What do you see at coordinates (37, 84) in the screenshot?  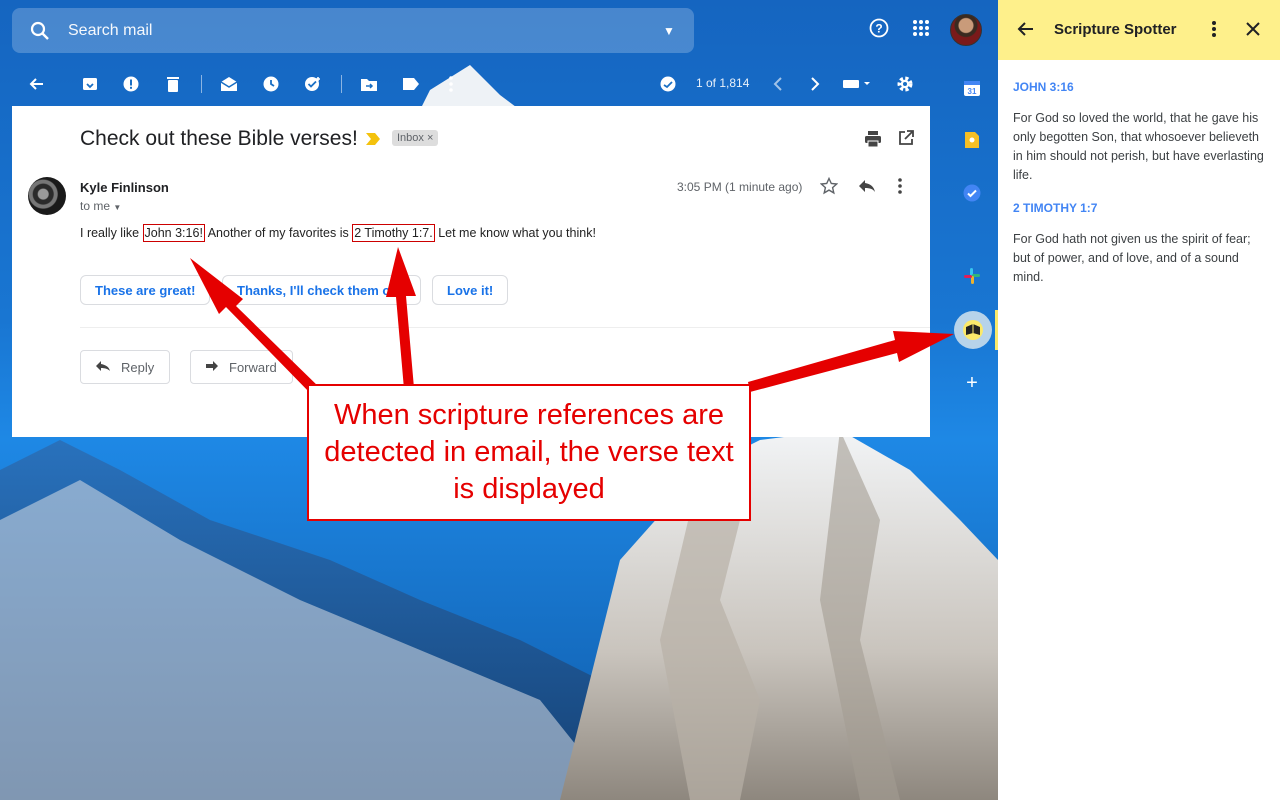 I see `back-arrow-icon` at bounding box center [37, 84].